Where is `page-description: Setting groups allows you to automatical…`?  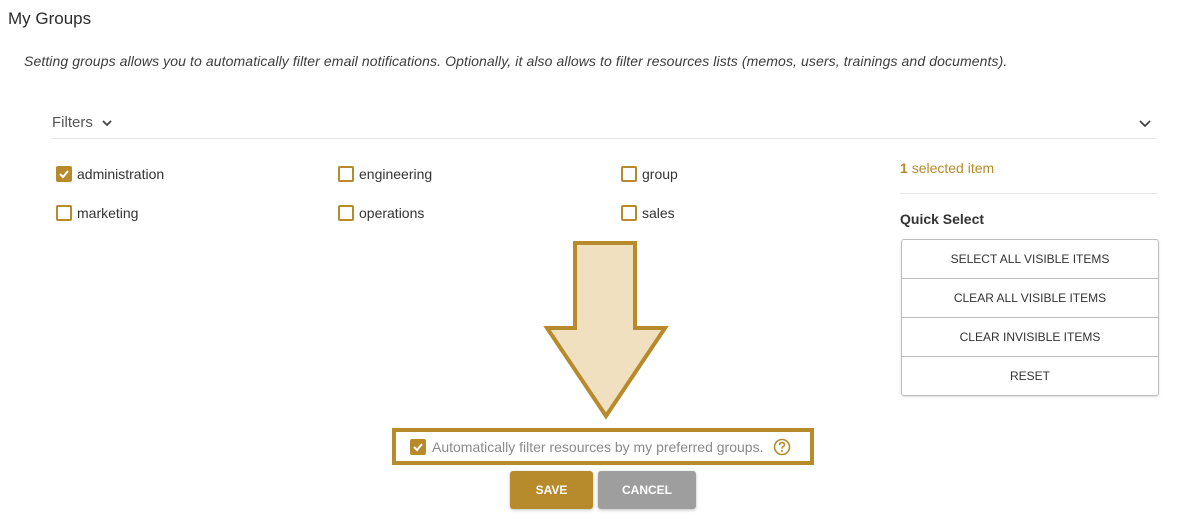 page-description: Setting groups allows you to automatical… is located at coordinates (516, 61).